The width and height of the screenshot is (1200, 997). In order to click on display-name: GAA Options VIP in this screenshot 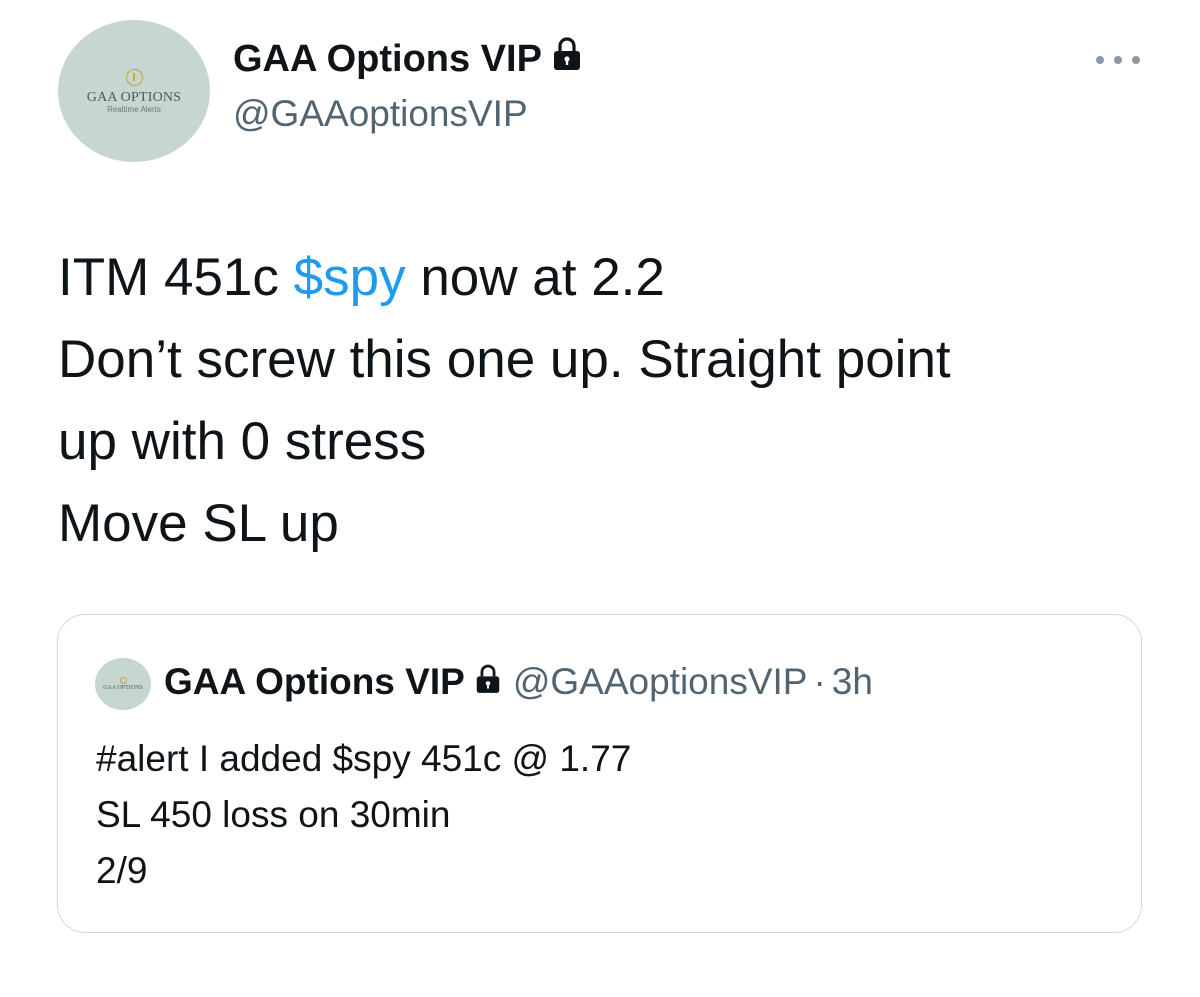, I will do `click(407, 59)`.